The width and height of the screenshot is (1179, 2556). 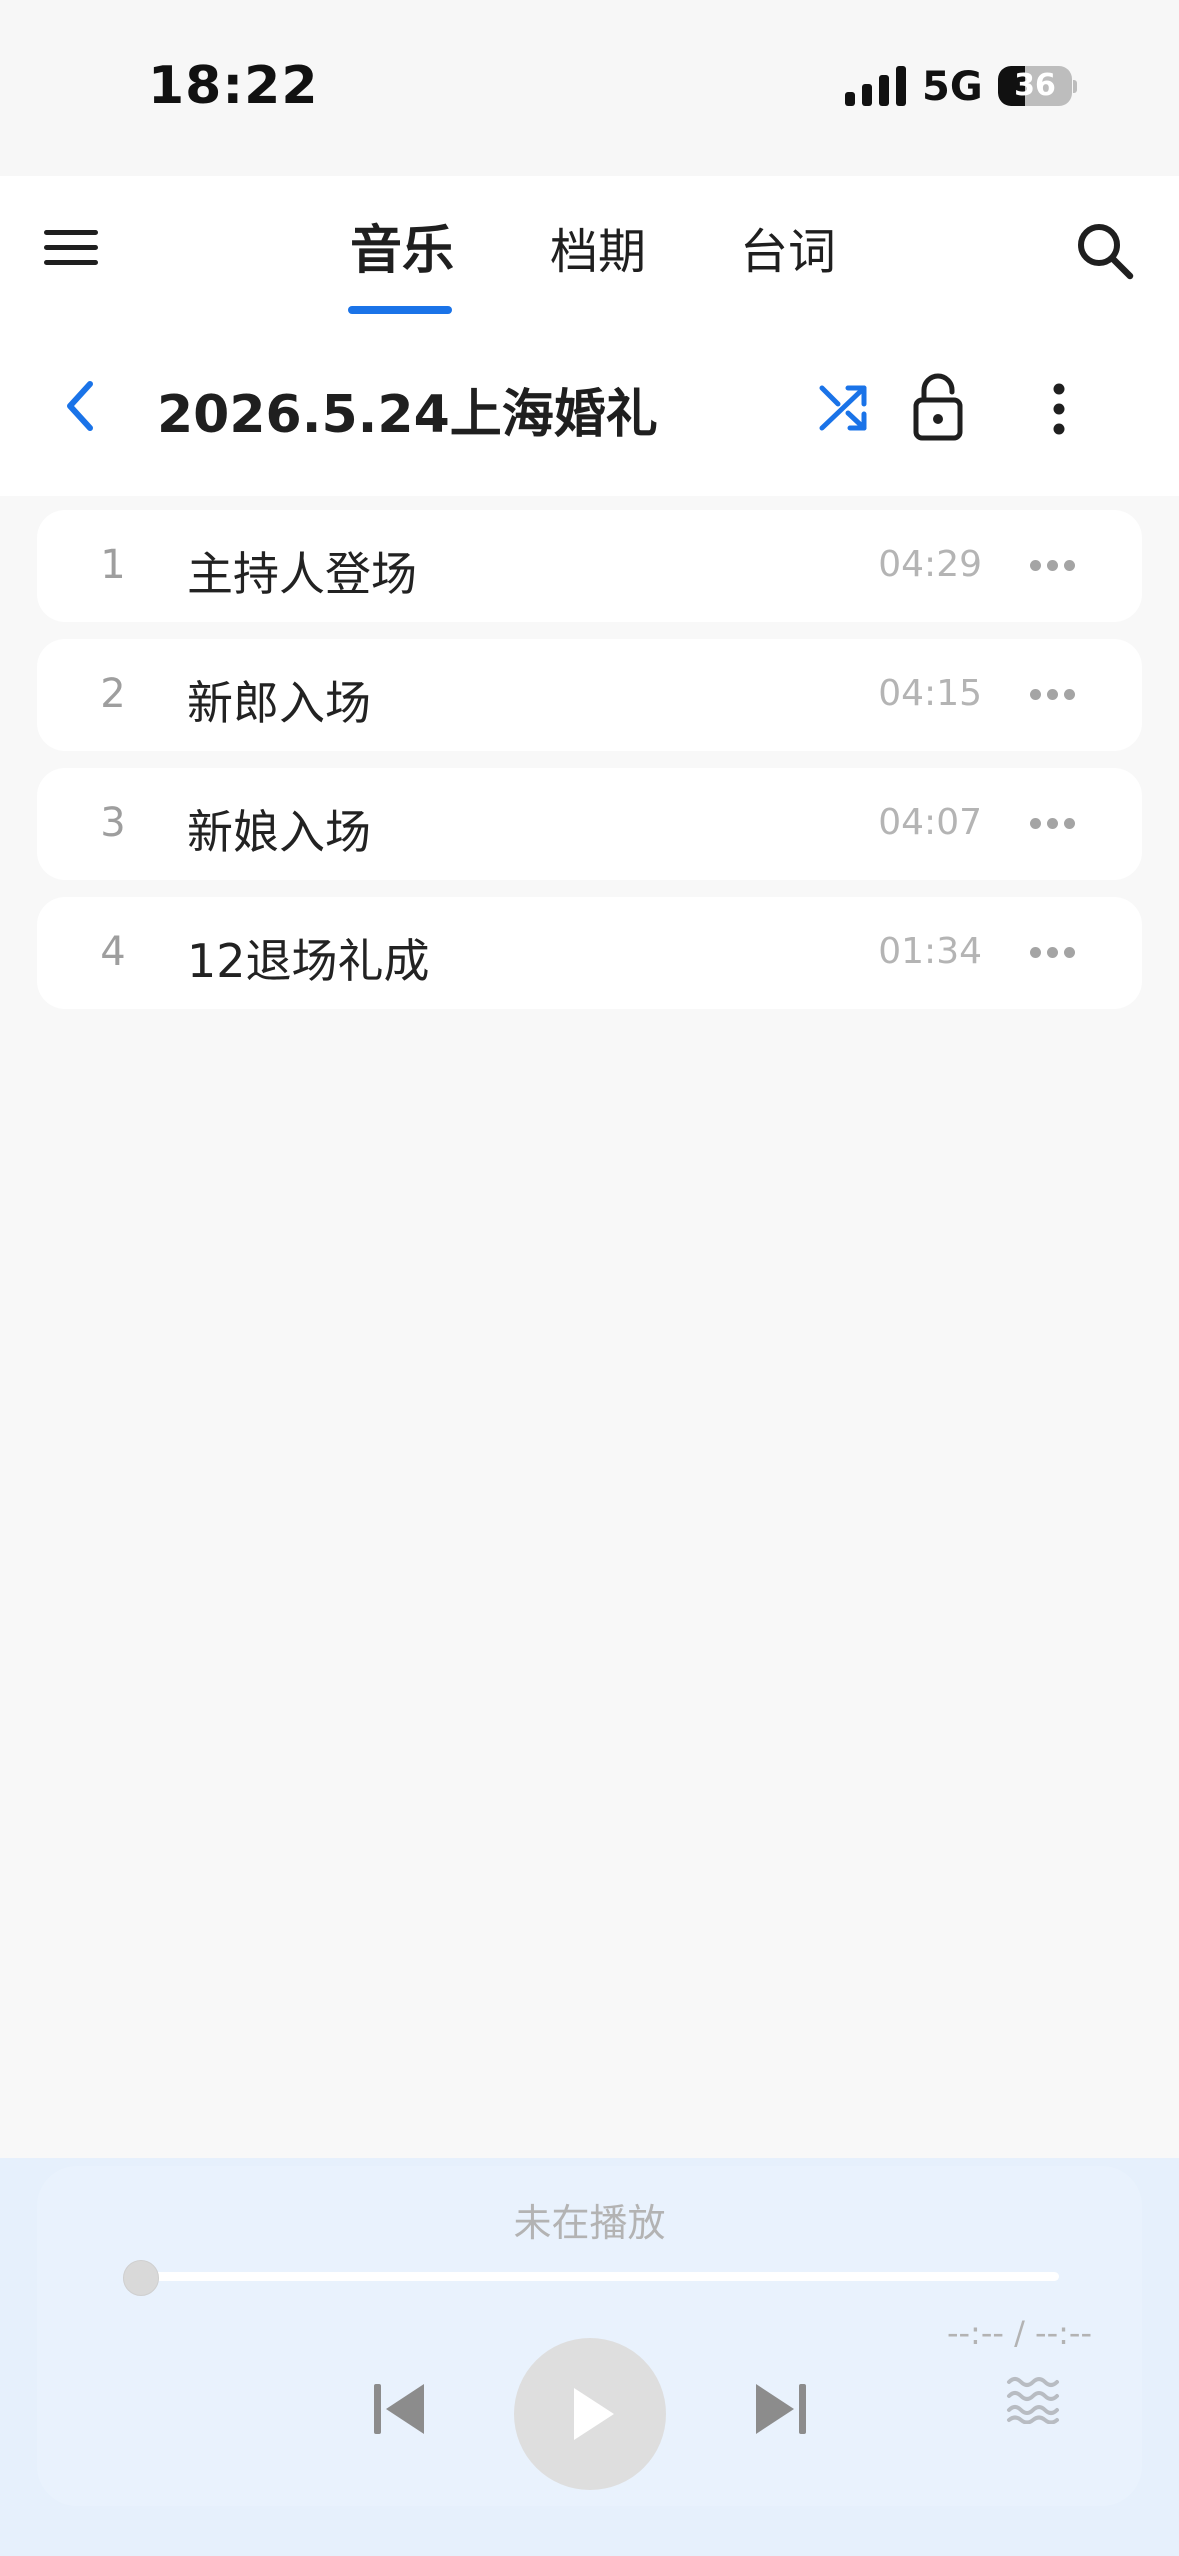 I want to click on skip-next-icon, so click(x=781, y=2409).